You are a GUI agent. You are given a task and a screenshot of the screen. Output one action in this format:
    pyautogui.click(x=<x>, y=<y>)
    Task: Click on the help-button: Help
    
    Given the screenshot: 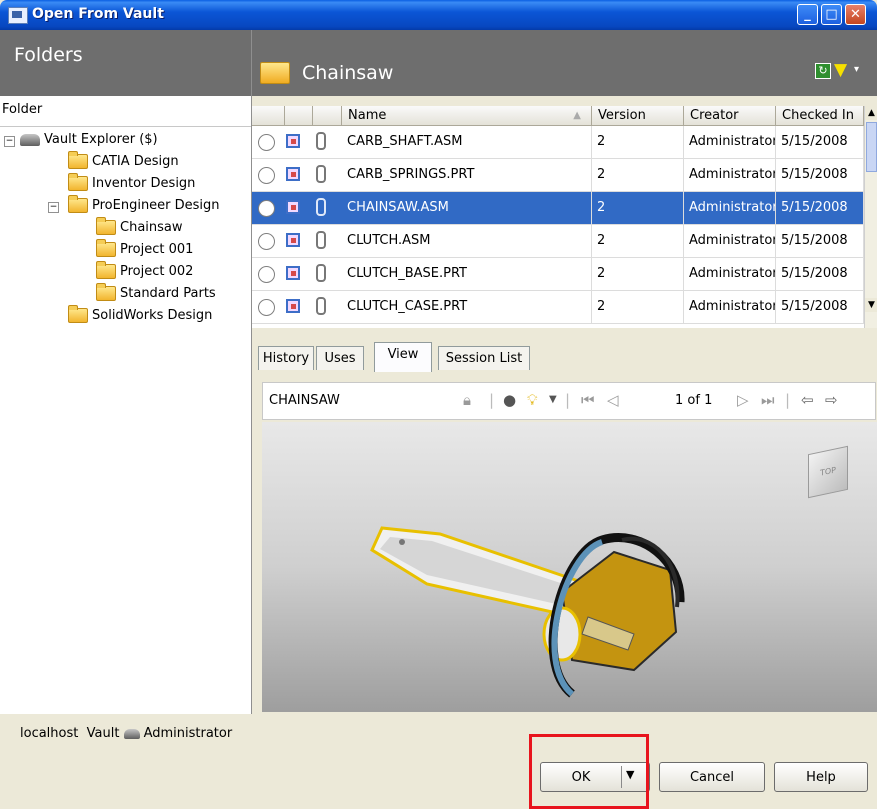 What is the action you would take?
    pyautogui.click(x=821, y=777)
    